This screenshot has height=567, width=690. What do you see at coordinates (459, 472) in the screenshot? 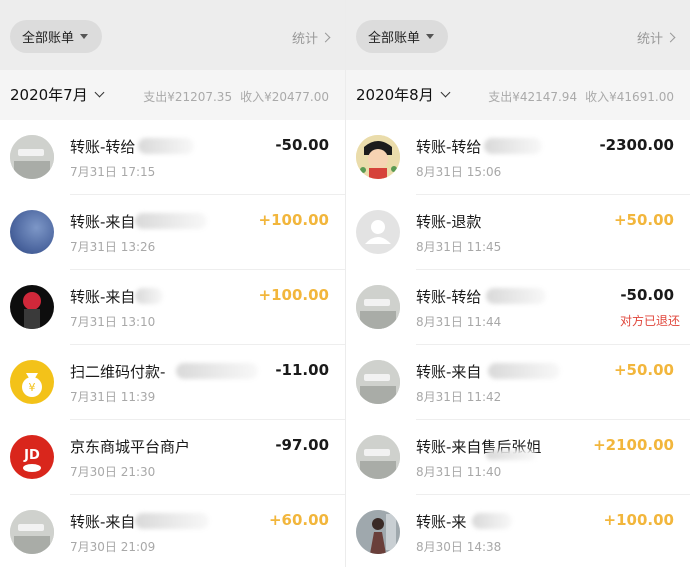
I see `transaction-time: 8月31日 11:40` at bounding box center [459, 472].